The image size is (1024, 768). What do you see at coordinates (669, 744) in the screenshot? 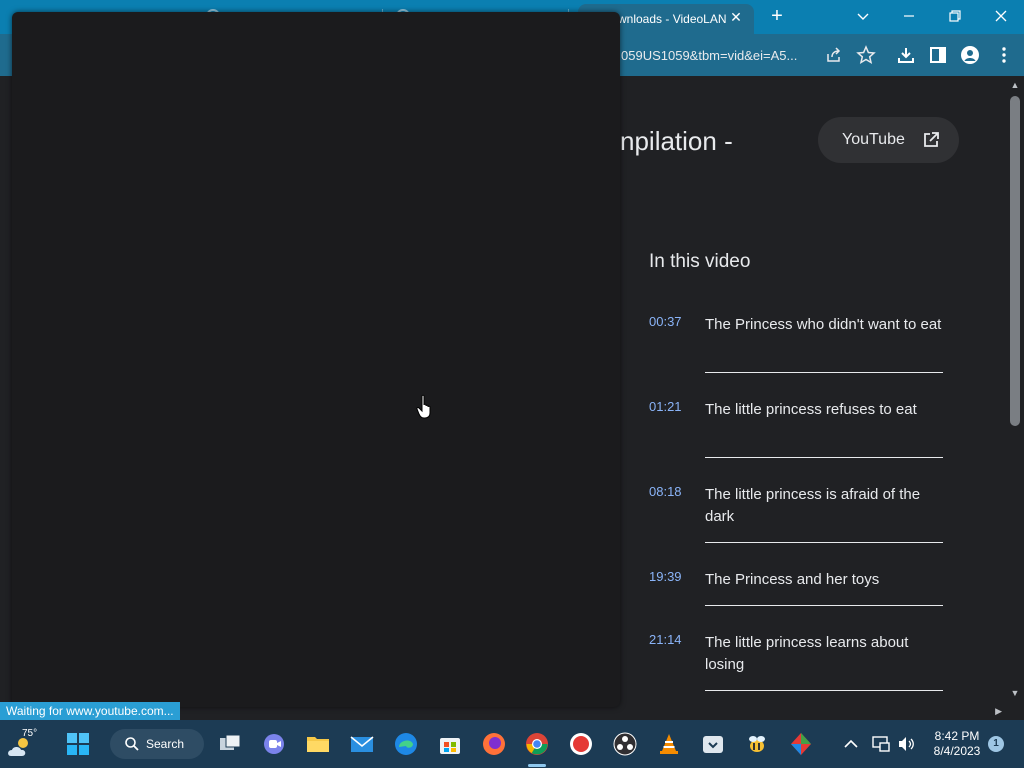
I see `vlc-icon` at bounding box center [669, 744].